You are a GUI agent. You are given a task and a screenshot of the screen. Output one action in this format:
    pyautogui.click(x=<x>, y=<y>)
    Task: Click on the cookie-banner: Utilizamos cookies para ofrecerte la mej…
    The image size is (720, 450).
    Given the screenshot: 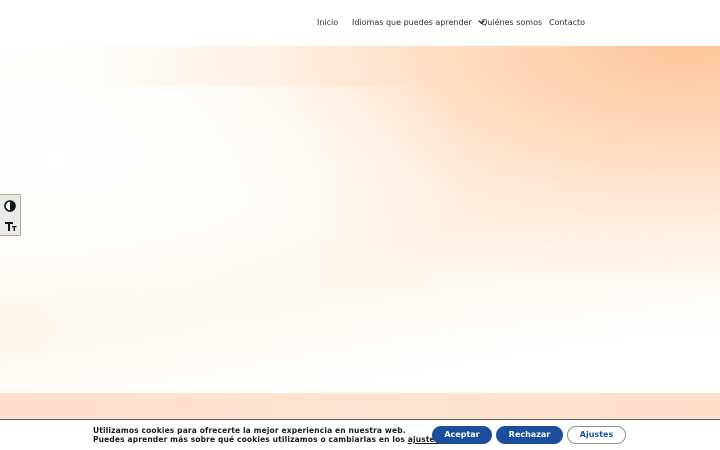 What is the action you would take?
    pyautogui.click(x=360, y=434)
    